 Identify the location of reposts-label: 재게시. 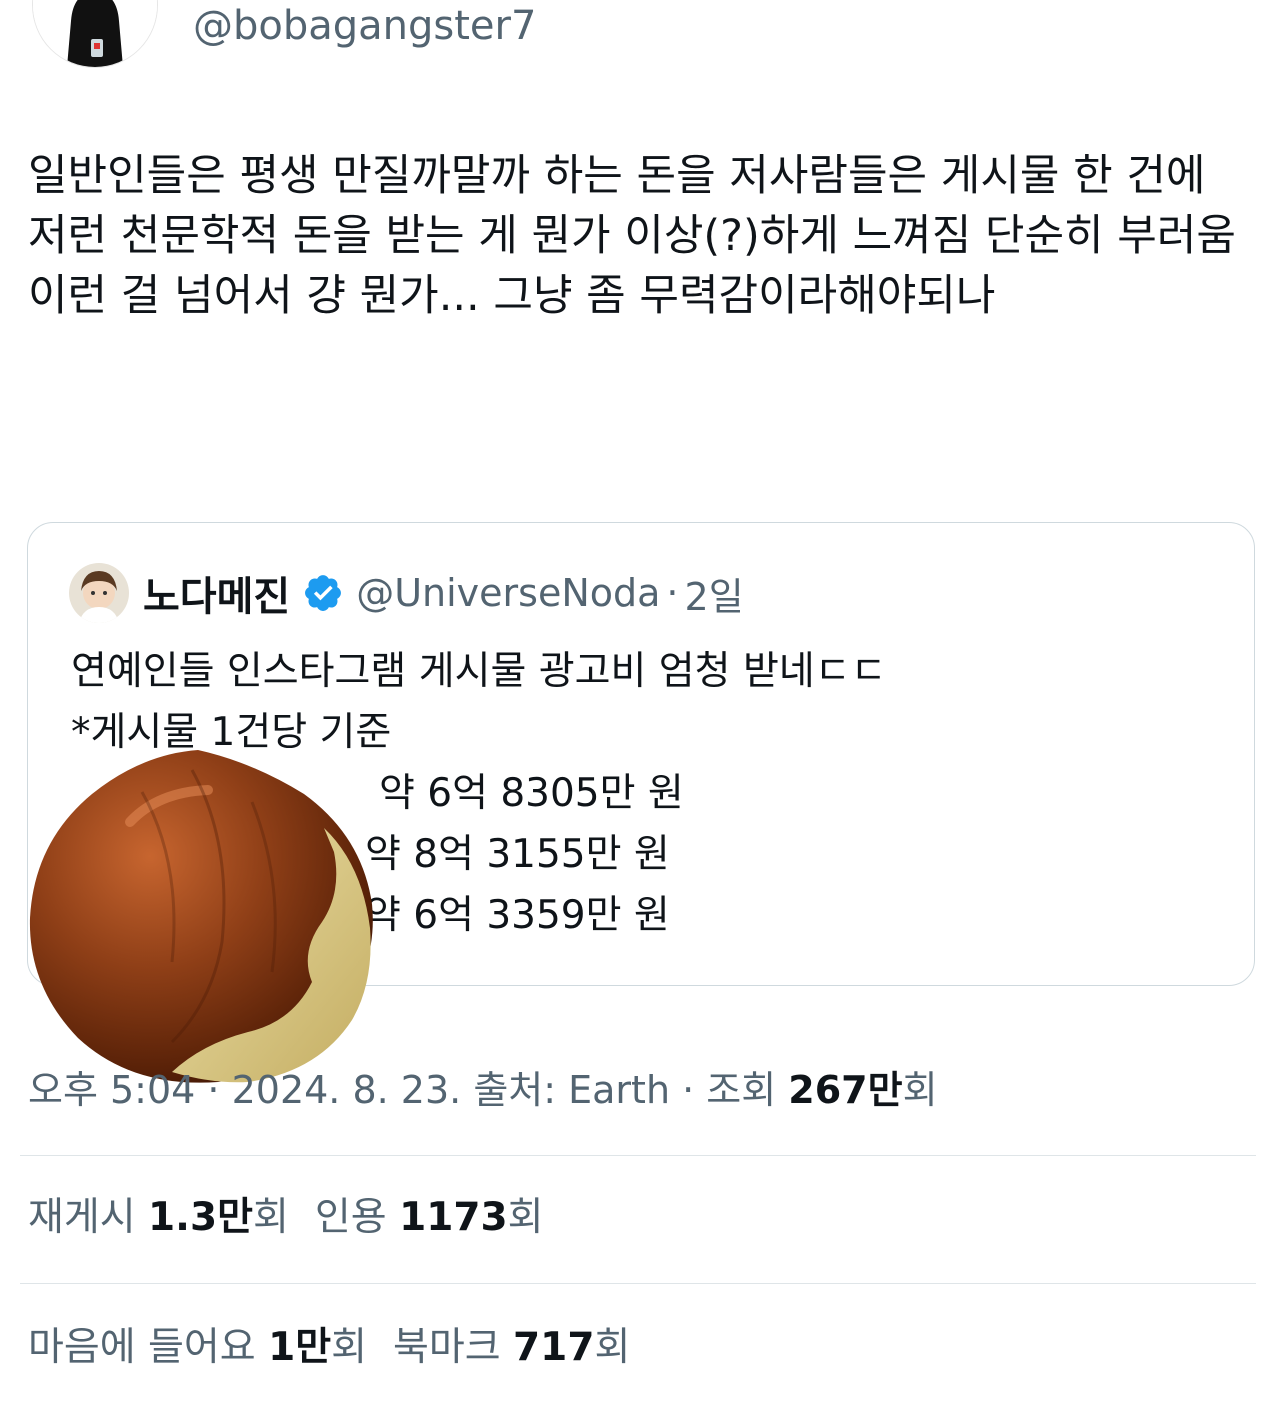
(88, 1217).